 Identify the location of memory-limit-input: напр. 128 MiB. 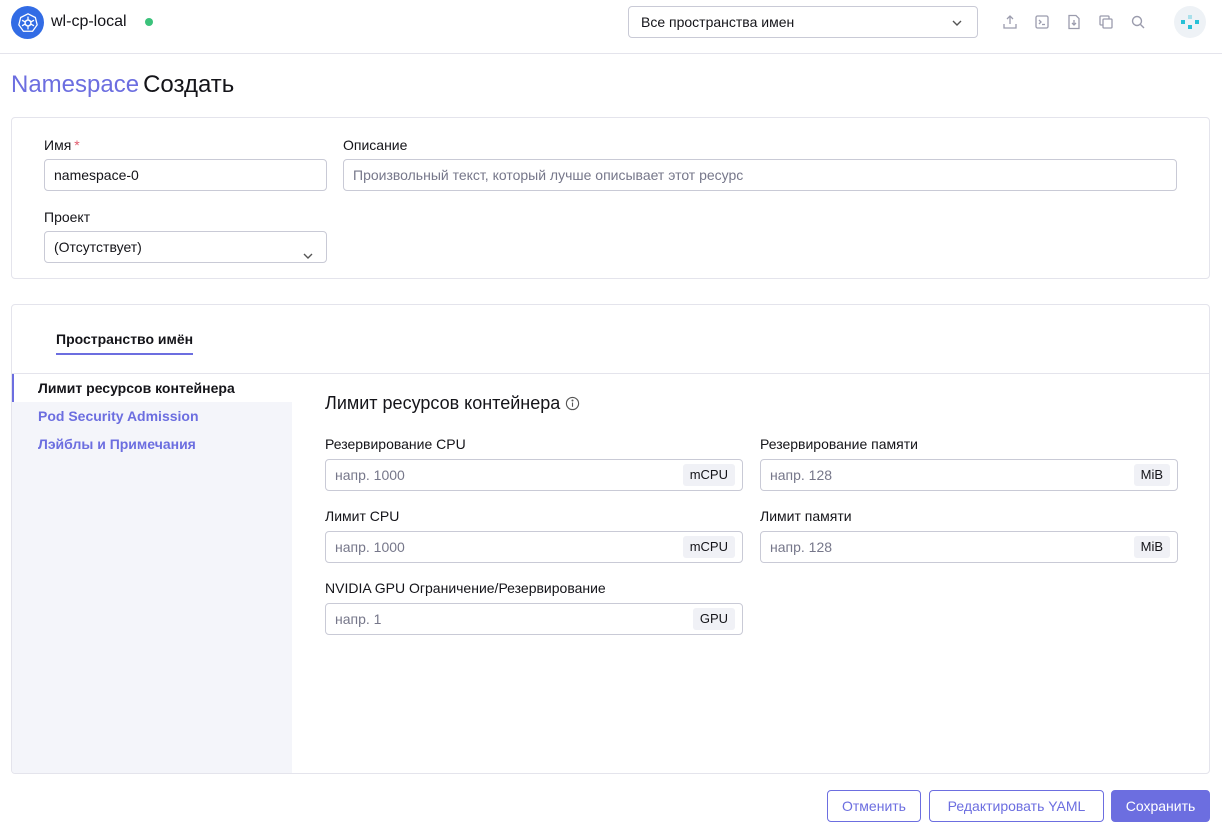
(969, 547).